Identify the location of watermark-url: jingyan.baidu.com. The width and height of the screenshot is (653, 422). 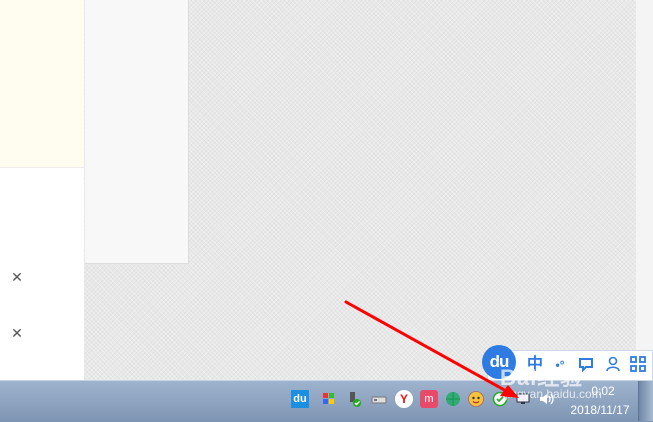
(553, 394).